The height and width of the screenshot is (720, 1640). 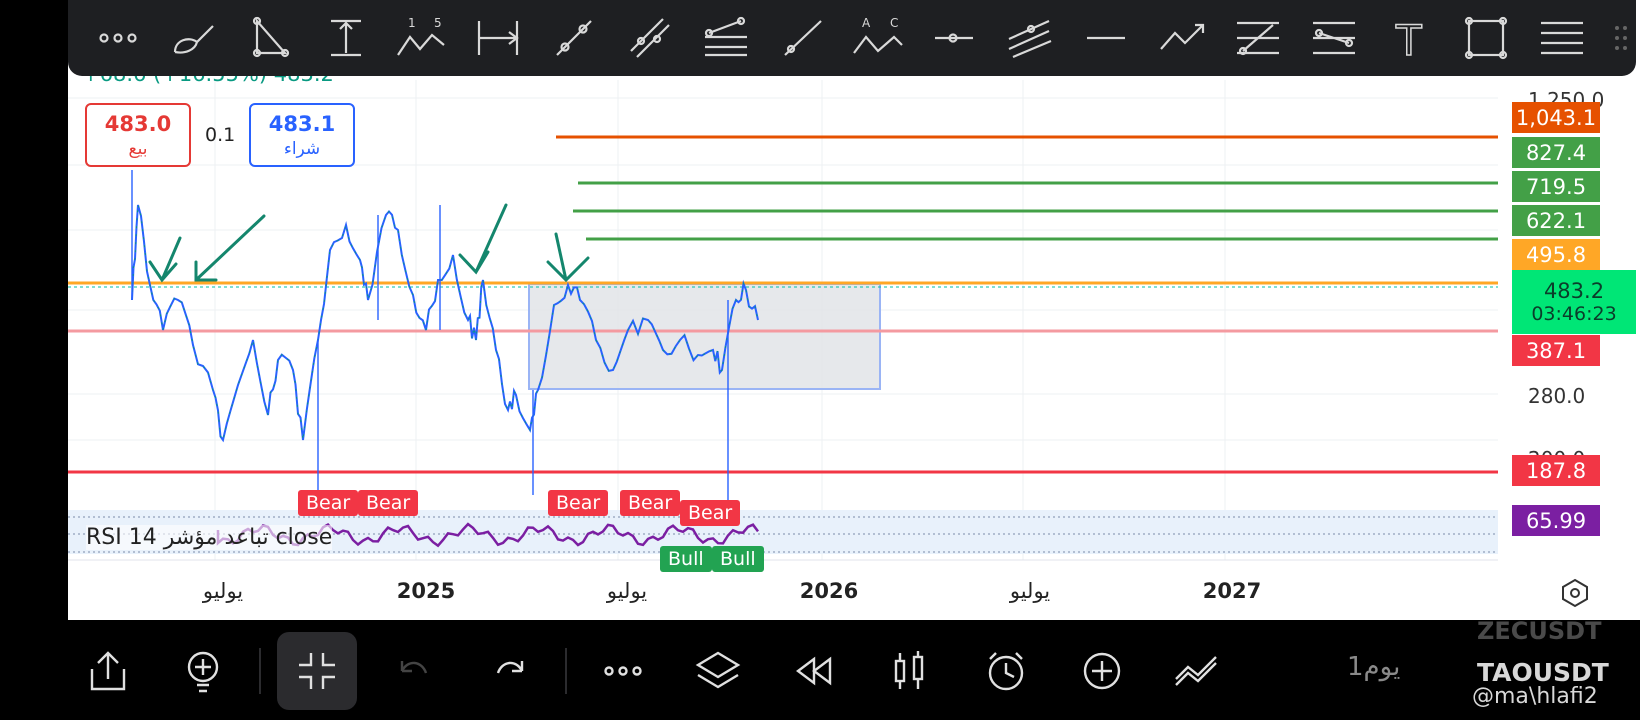 I want to click on path-icon, so click(x=1182, y=38).